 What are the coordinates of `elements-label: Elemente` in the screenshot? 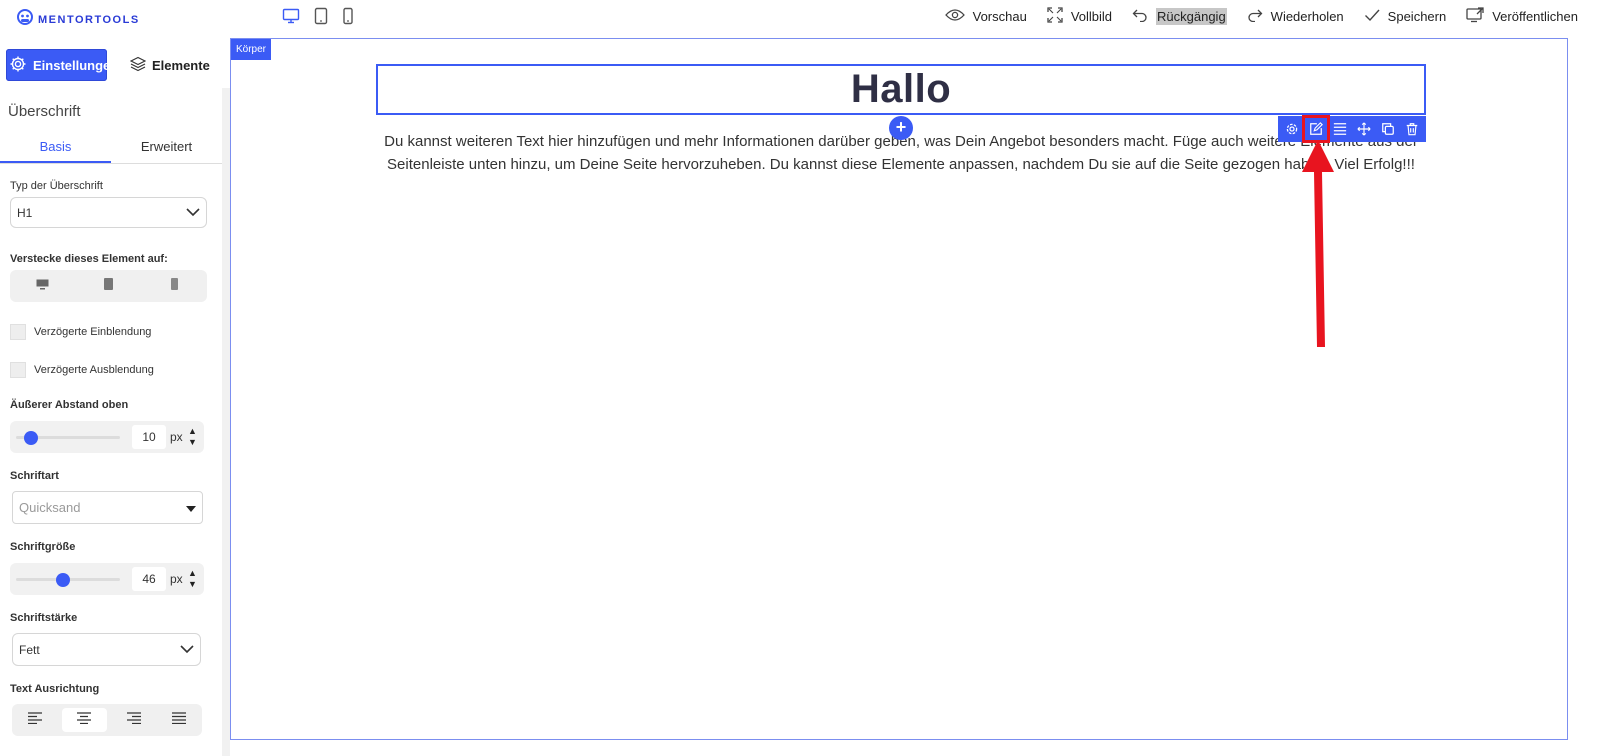 It's located at (181, 65).